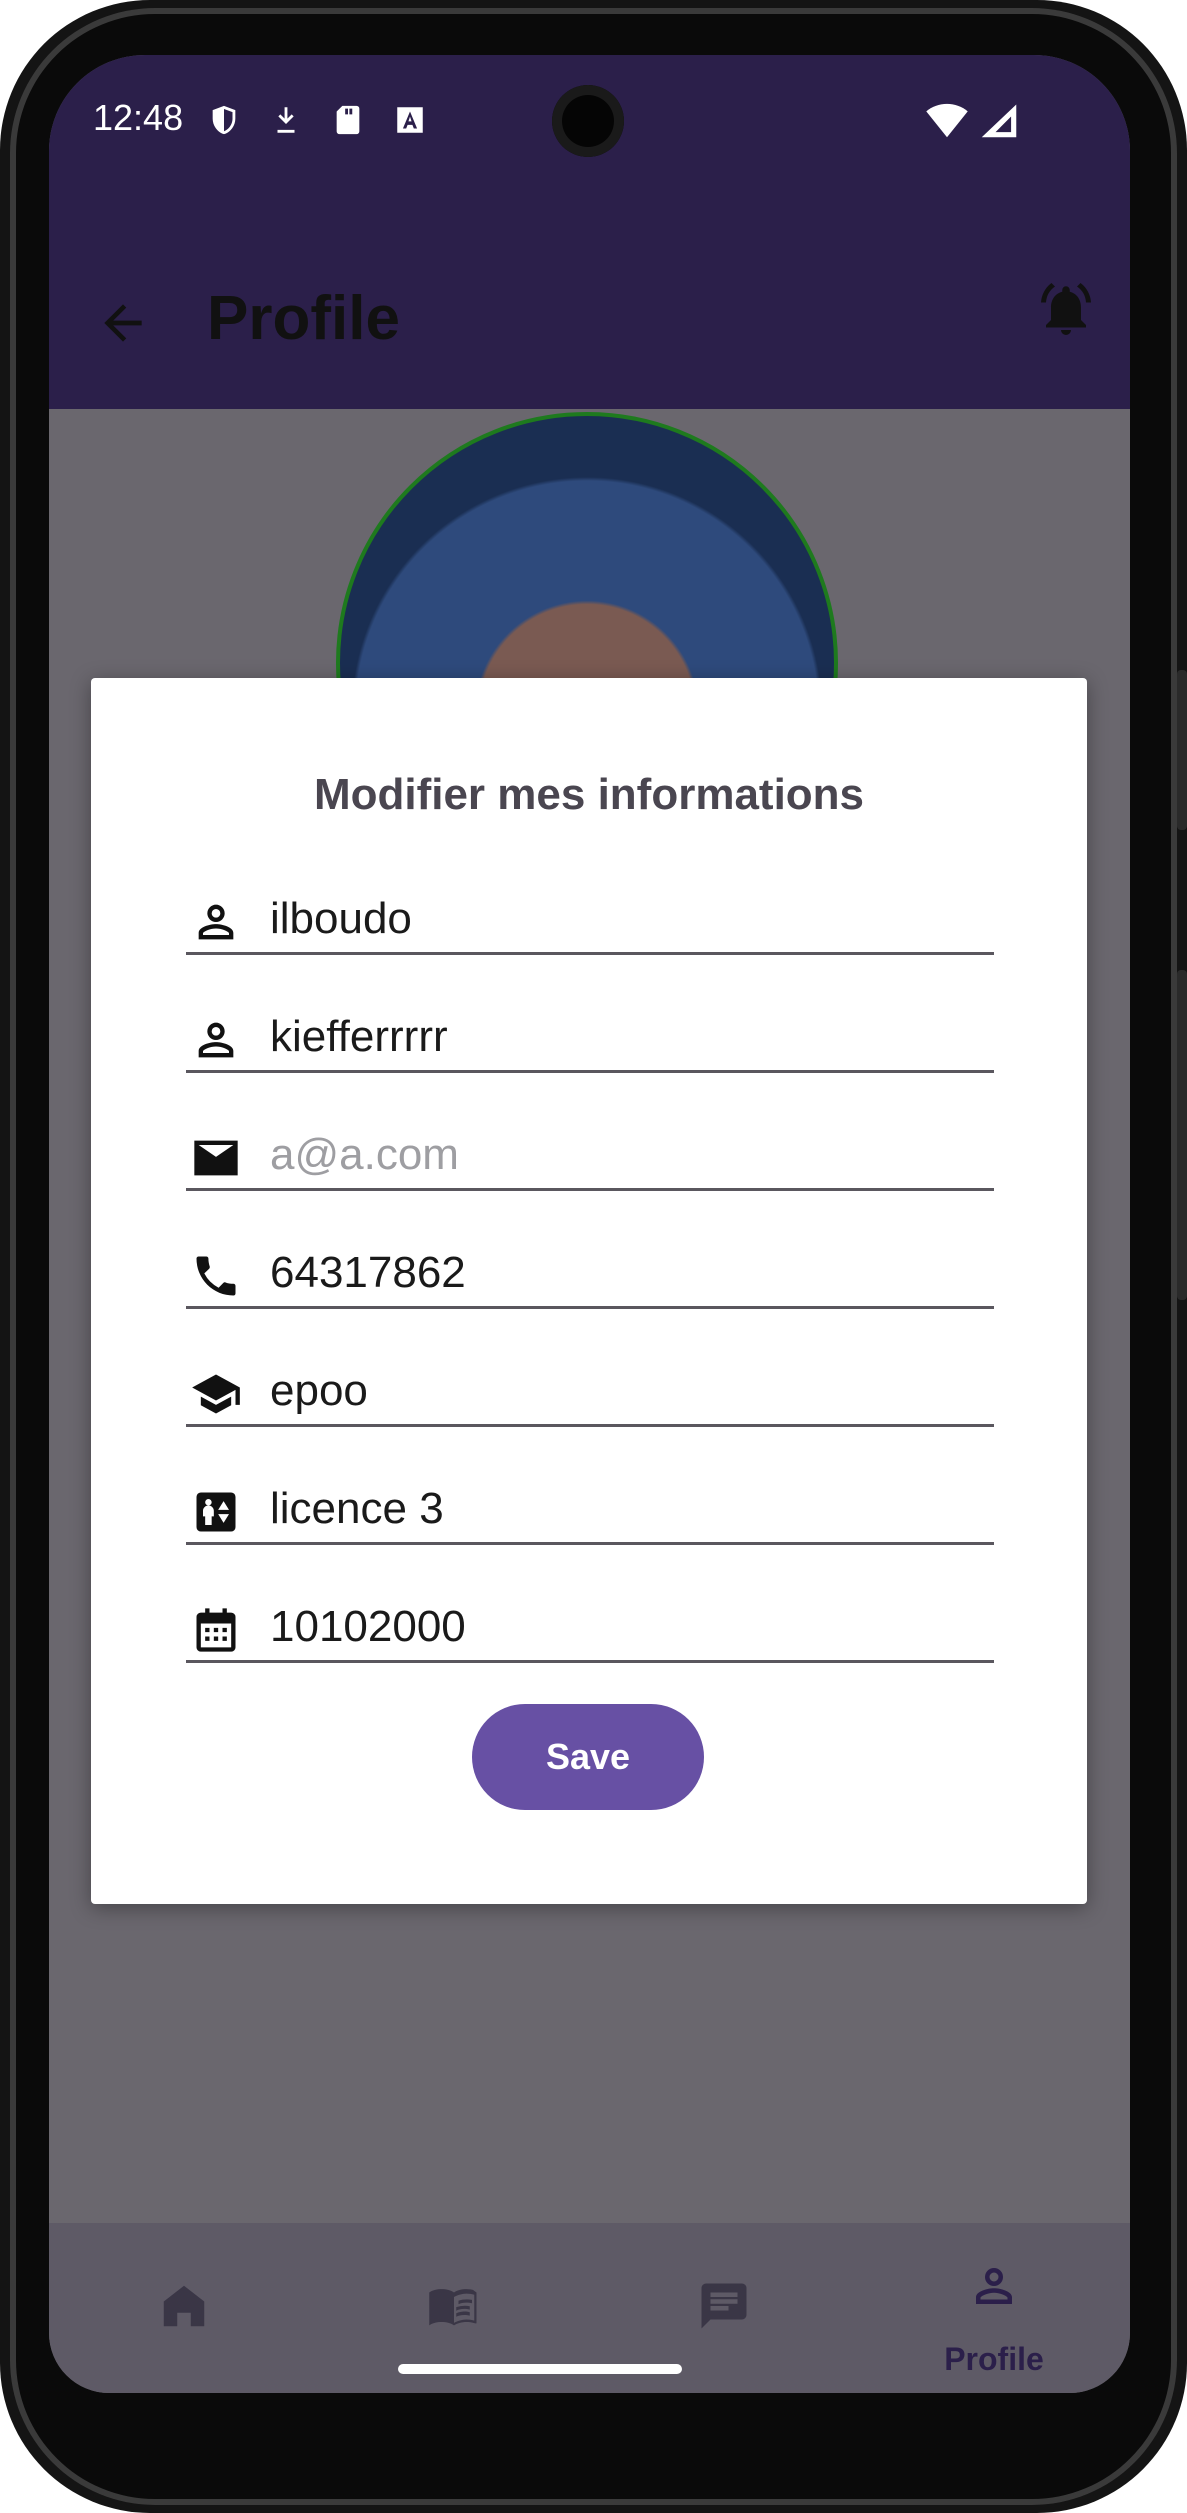 This screenshot has width=1187, height=2513. I want to click on notification-bell-icon, so click(1066, 310).